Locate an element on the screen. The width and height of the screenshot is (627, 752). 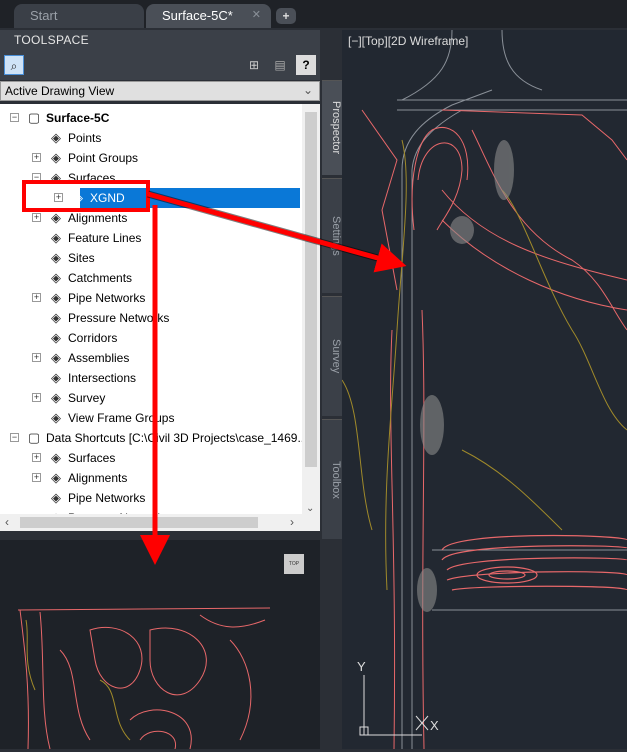
tree-item: − ▢ Surface-5C is located at coordinates (150, 118).